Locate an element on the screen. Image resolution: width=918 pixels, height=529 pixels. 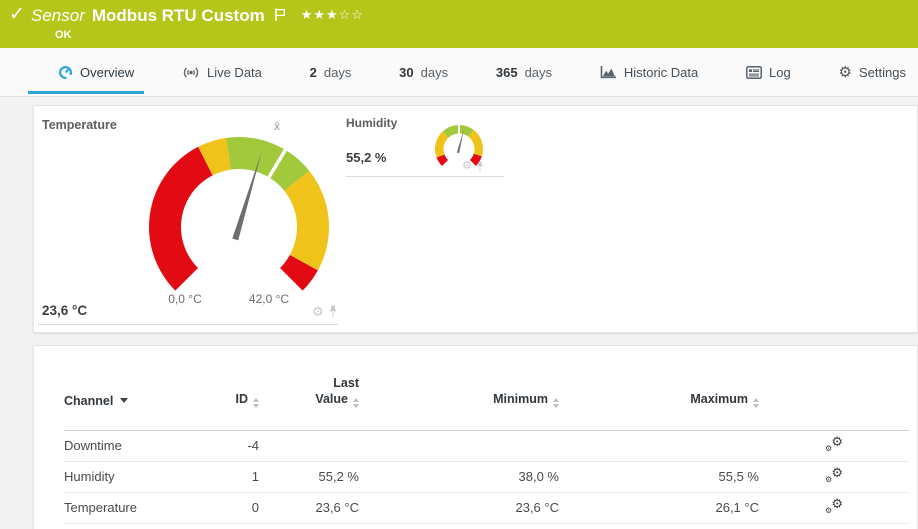
sort-desc-icon is located at coordinates (124, 400).